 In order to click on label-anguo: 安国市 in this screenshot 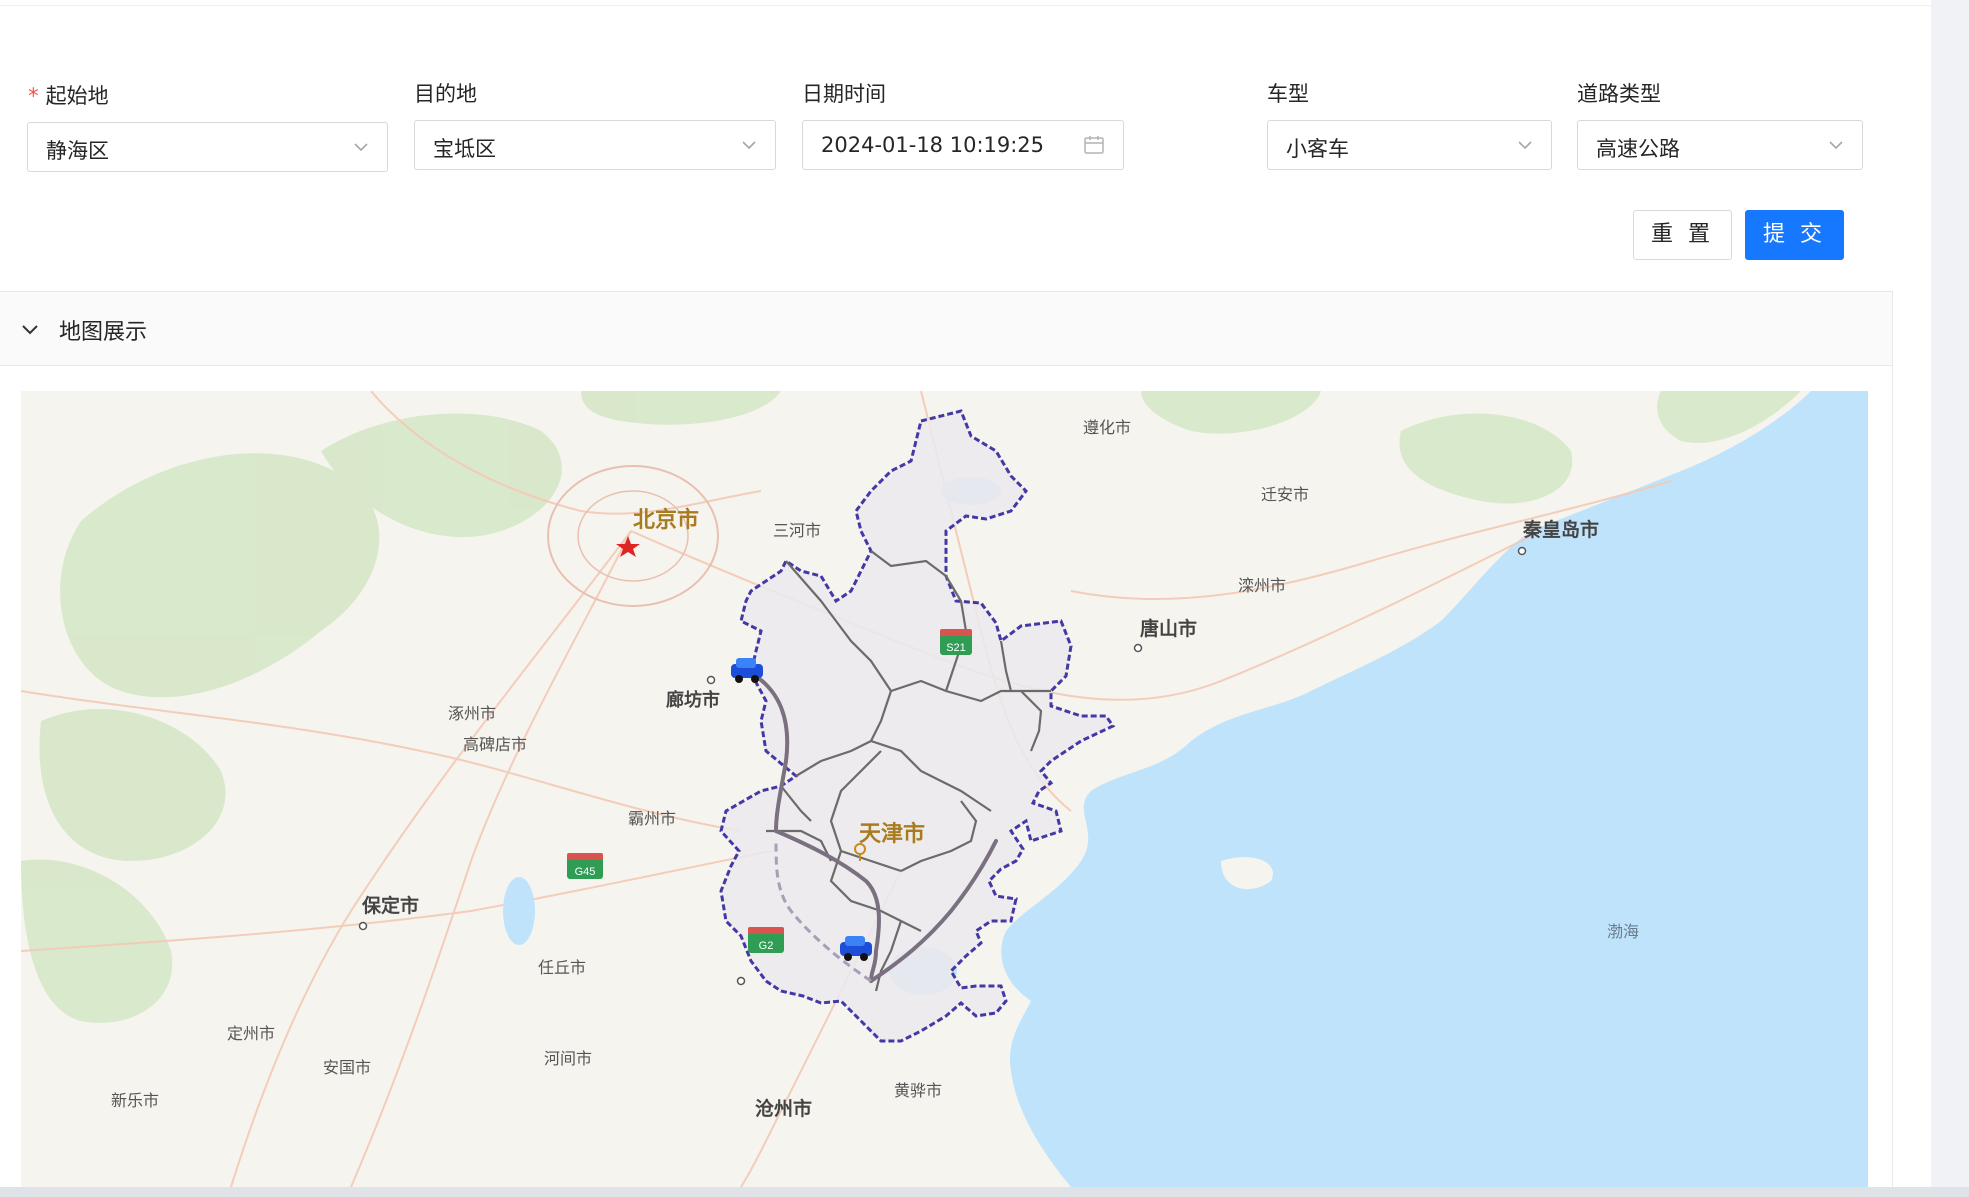, I will do `click(347, 1068)`.